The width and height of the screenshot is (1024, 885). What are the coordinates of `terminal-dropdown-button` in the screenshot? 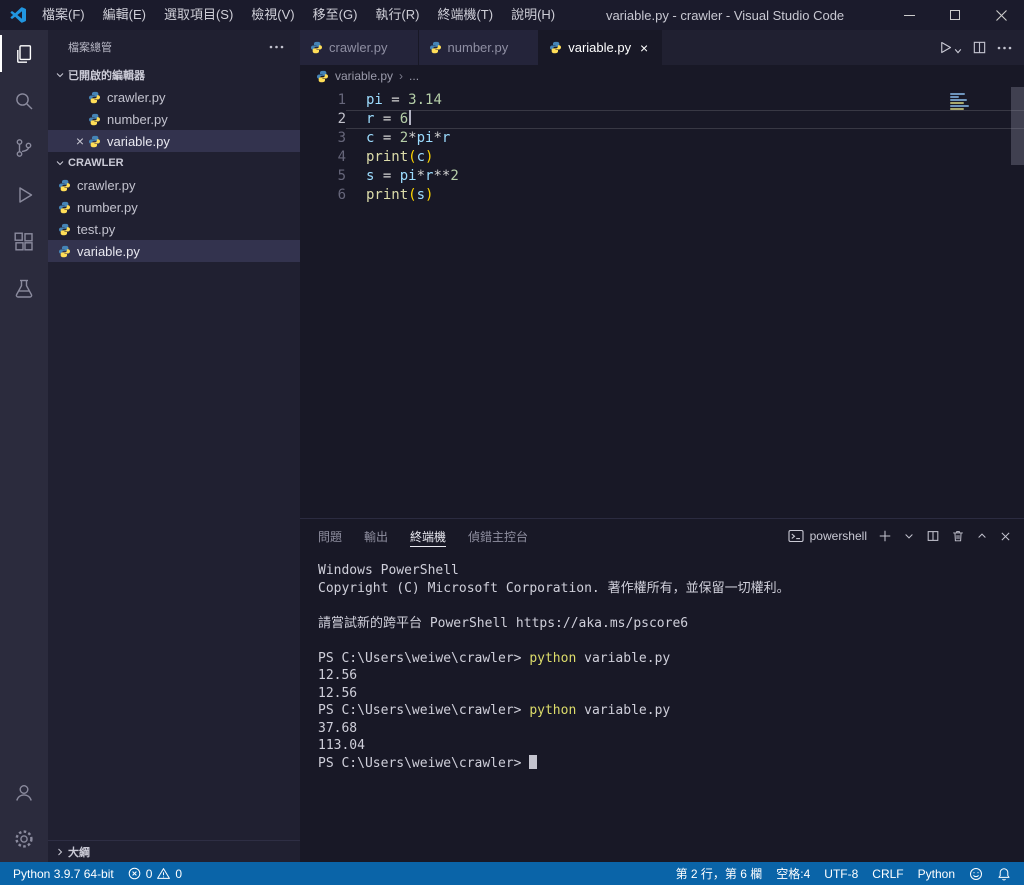 It's located at (909, 536).